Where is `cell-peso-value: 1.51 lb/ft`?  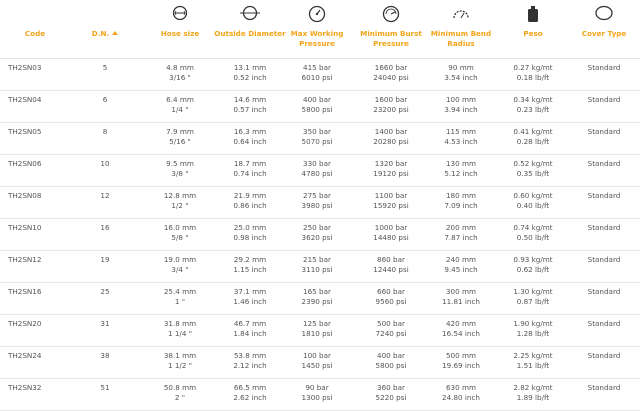
cell-peso-value: 1.51 lb/ft is located at coordinates (533, 365).